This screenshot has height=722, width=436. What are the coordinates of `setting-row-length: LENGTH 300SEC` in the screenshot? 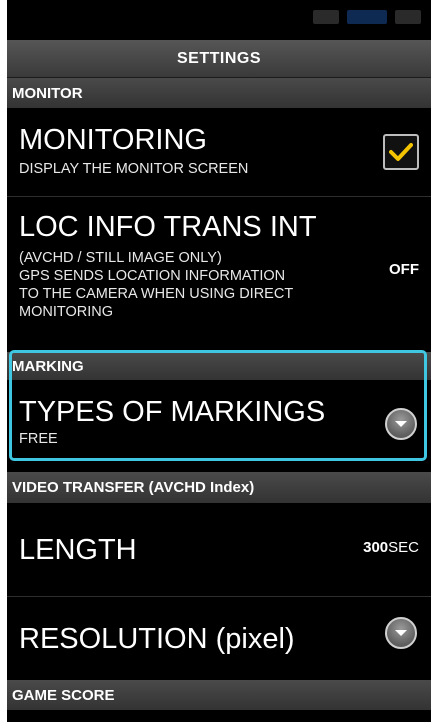 It's located at (219, 549).